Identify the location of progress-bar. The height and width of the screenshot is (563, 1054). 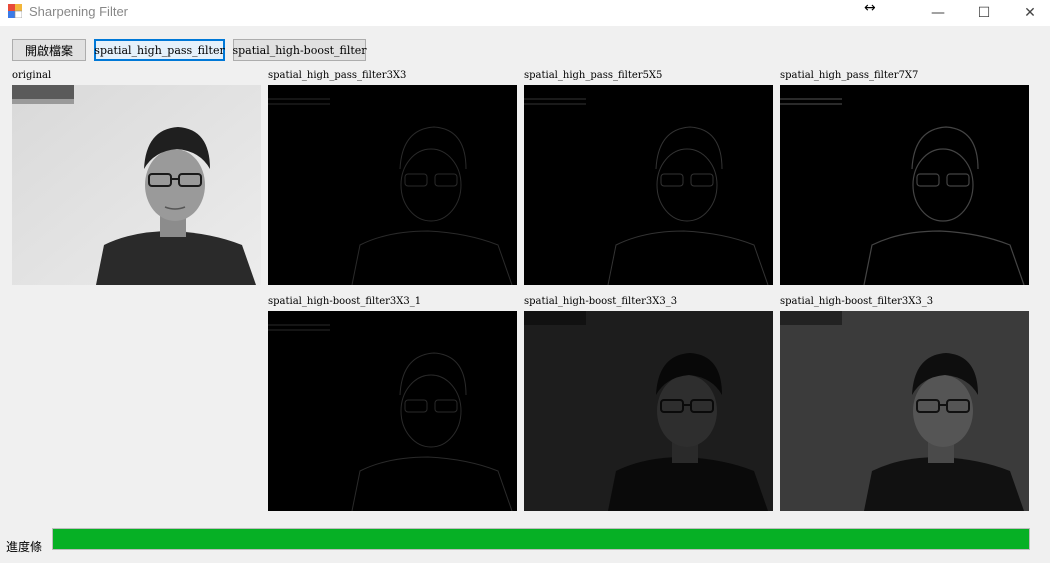
(541, 539).